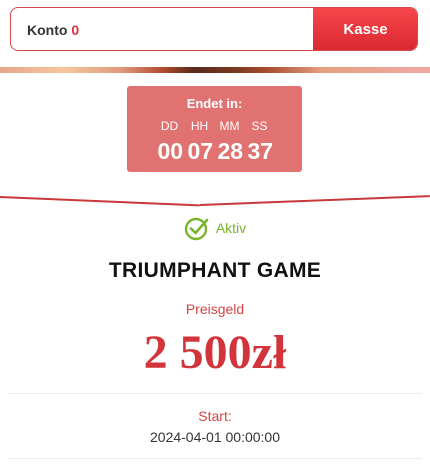  I want to click on countdown-title: Endet in:, so click(214, 103).